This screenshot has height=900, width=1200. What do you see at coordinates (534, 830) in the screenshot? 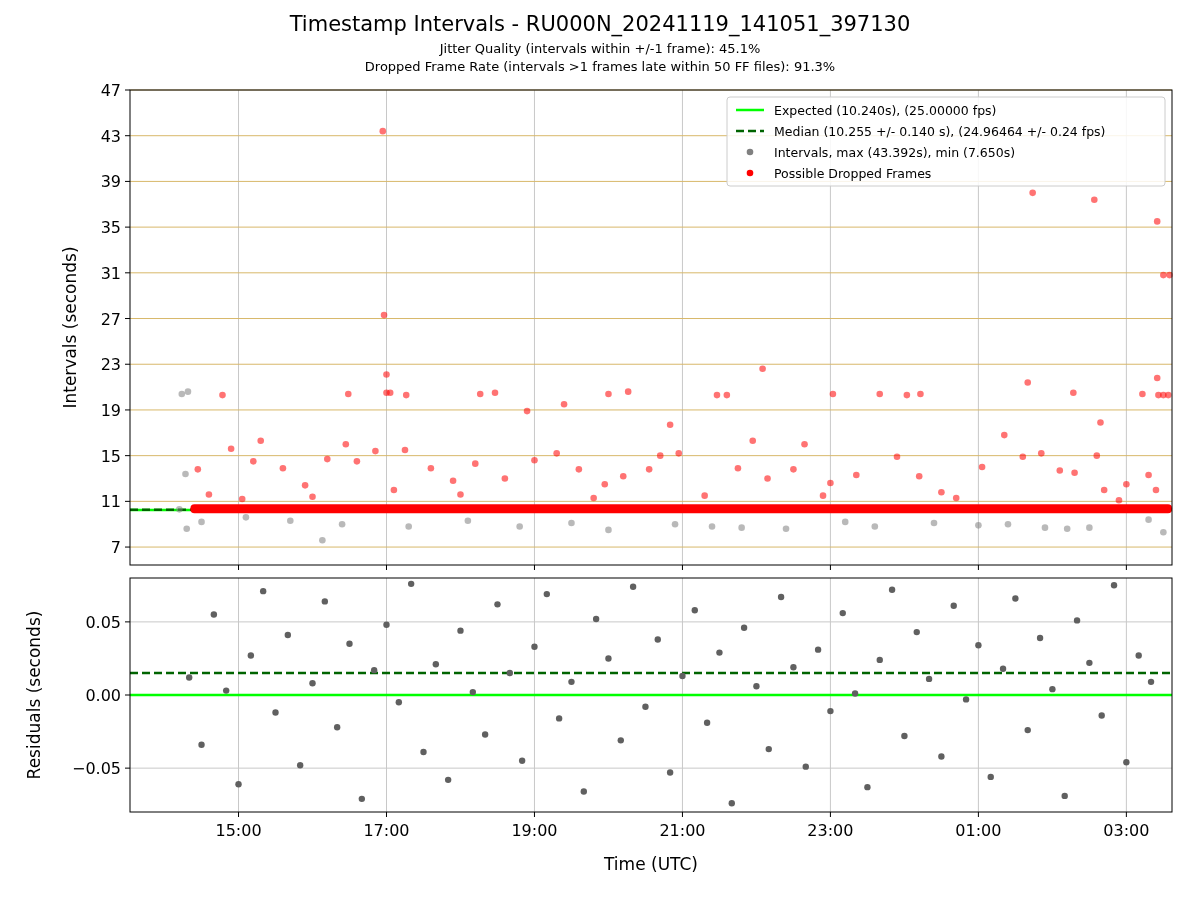
I see `tick-label: 19:00` at bounding box center [534, 830].